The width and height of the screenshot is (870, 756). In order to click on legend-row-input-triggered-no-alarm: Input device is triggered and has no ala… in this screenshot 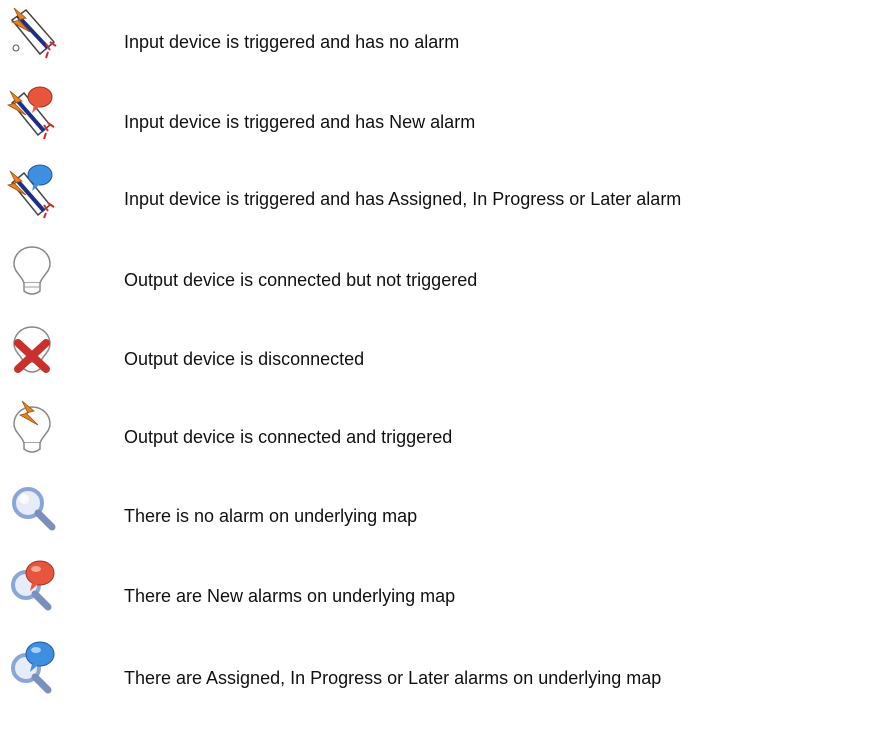, I will do `click(435, 36)`.